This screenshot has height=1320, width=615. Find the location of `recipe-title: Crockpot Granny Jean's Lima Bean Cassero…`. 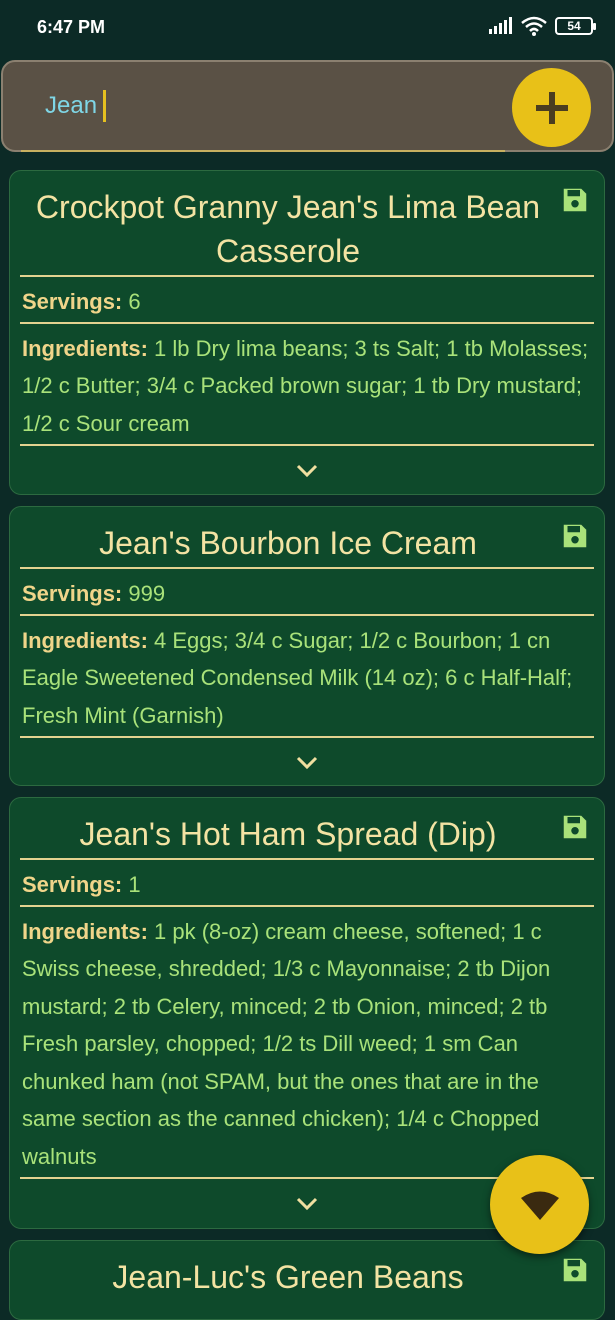

recipe-title: Crockpot Granny Jean's Lima Bean Cassero… is located at coordinates (288, 229).